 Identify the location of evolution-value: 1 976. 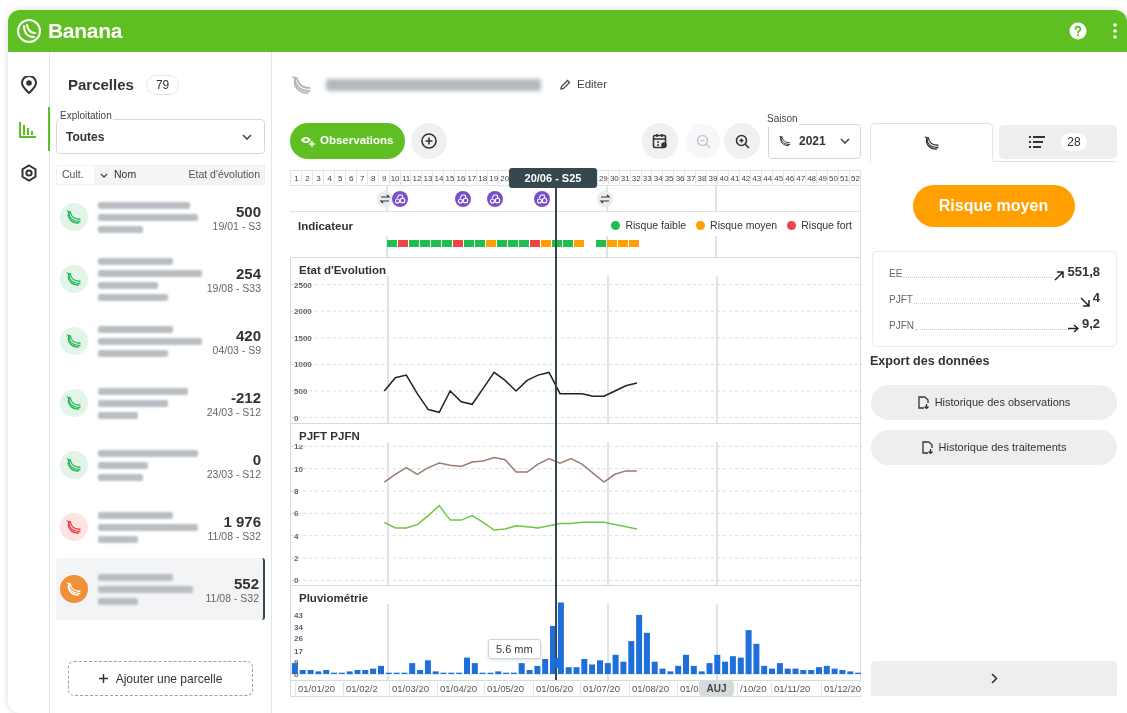
(242, 521).